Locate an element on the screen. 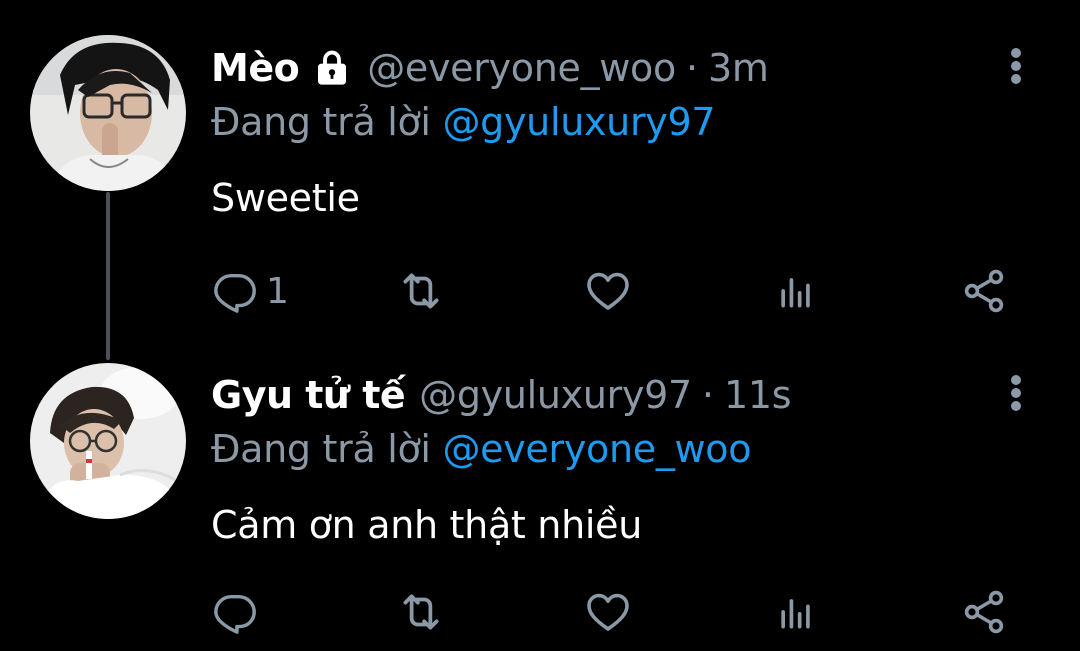 This screenshot has width=1080, height=651. tweet-text: Sweetie is located at coordinates (285, 198).